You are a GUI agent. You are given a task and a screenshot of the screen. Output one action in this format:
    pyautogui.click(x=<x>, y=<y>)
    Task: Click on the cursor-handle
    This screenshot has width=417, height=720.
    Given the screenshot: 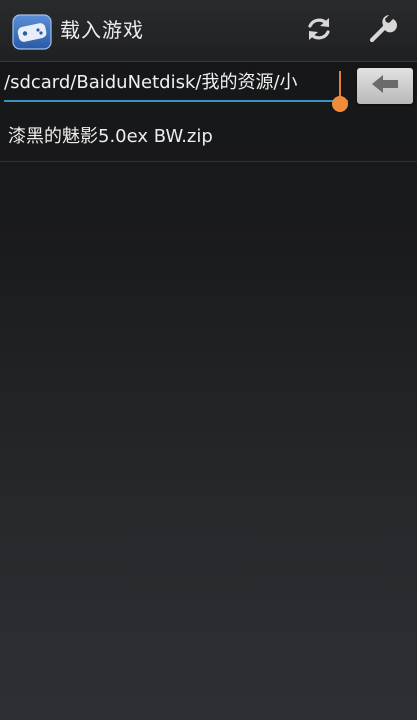 What is the action you would take?
    pyautogui.click(x=340, y=104)
    